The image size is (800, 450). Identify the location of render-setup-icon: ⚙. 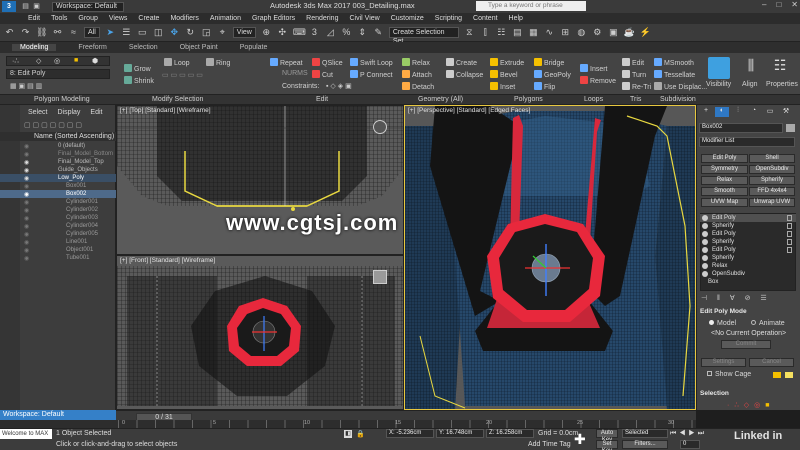
(597, 32).